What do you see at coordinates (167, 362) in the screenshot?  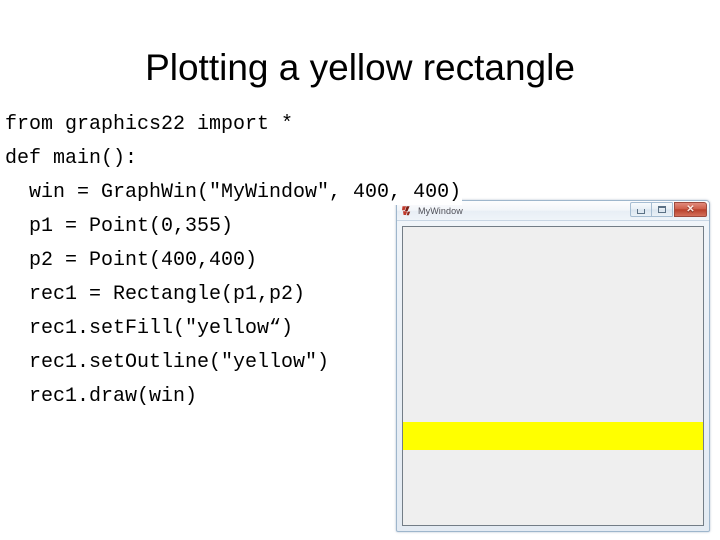 I see `code-line-text: rec1.setOutline("yellow")` at bounding box center [167, 362].